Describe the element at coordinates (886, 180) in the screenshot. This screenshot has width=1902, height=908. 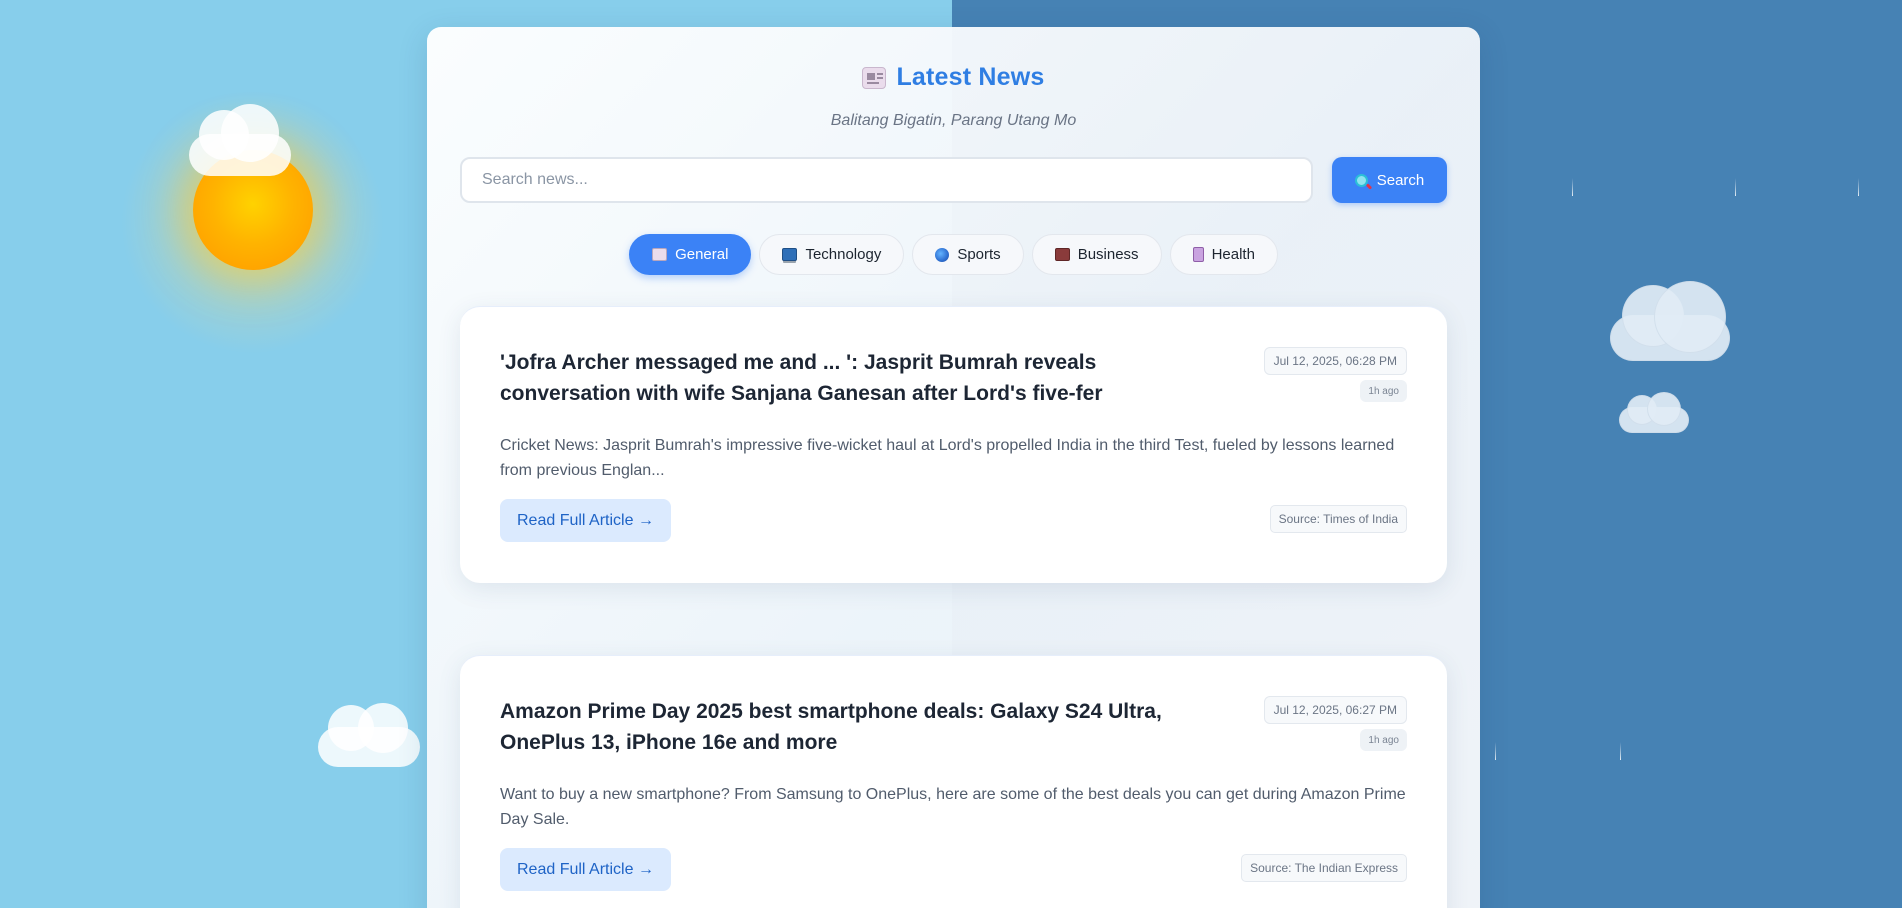
I see `search-input` at that location.